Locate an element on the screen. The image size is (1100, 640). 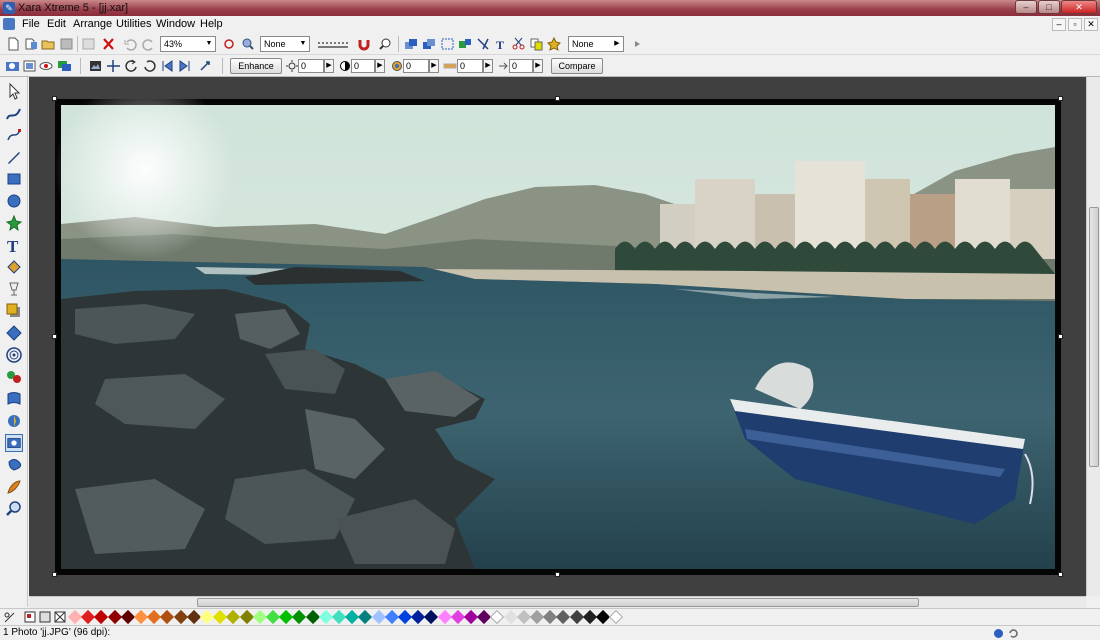
group-icon is located at coordinates (447, 44).